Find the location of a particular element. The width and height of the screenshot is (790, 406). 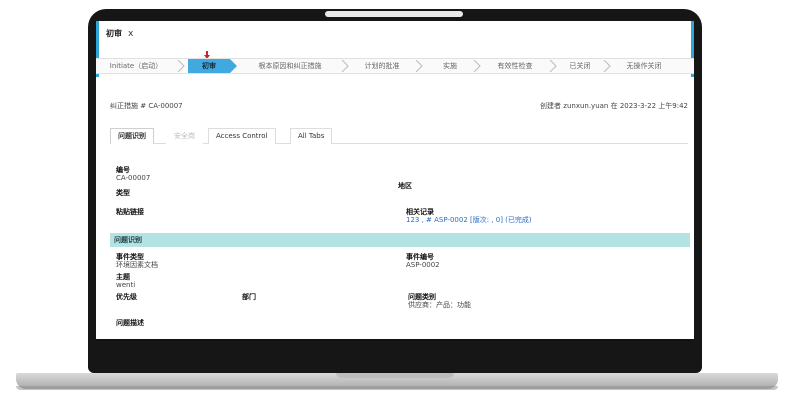

field-description-label: 问题描述 is located at coordinates (130, 323).